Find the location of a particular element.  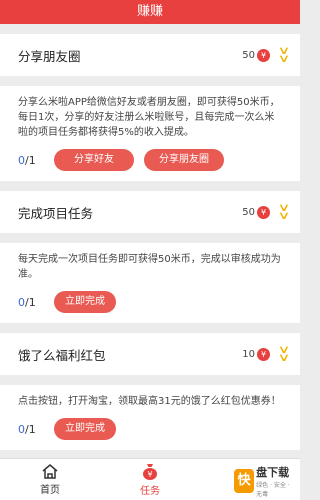

home-icon is located at coordinates (50, 471).